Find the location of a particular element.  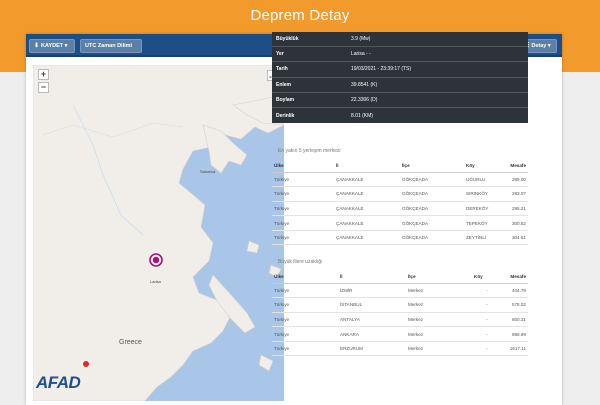

table-cell: 293.07 is located at coordinates (514, 194).